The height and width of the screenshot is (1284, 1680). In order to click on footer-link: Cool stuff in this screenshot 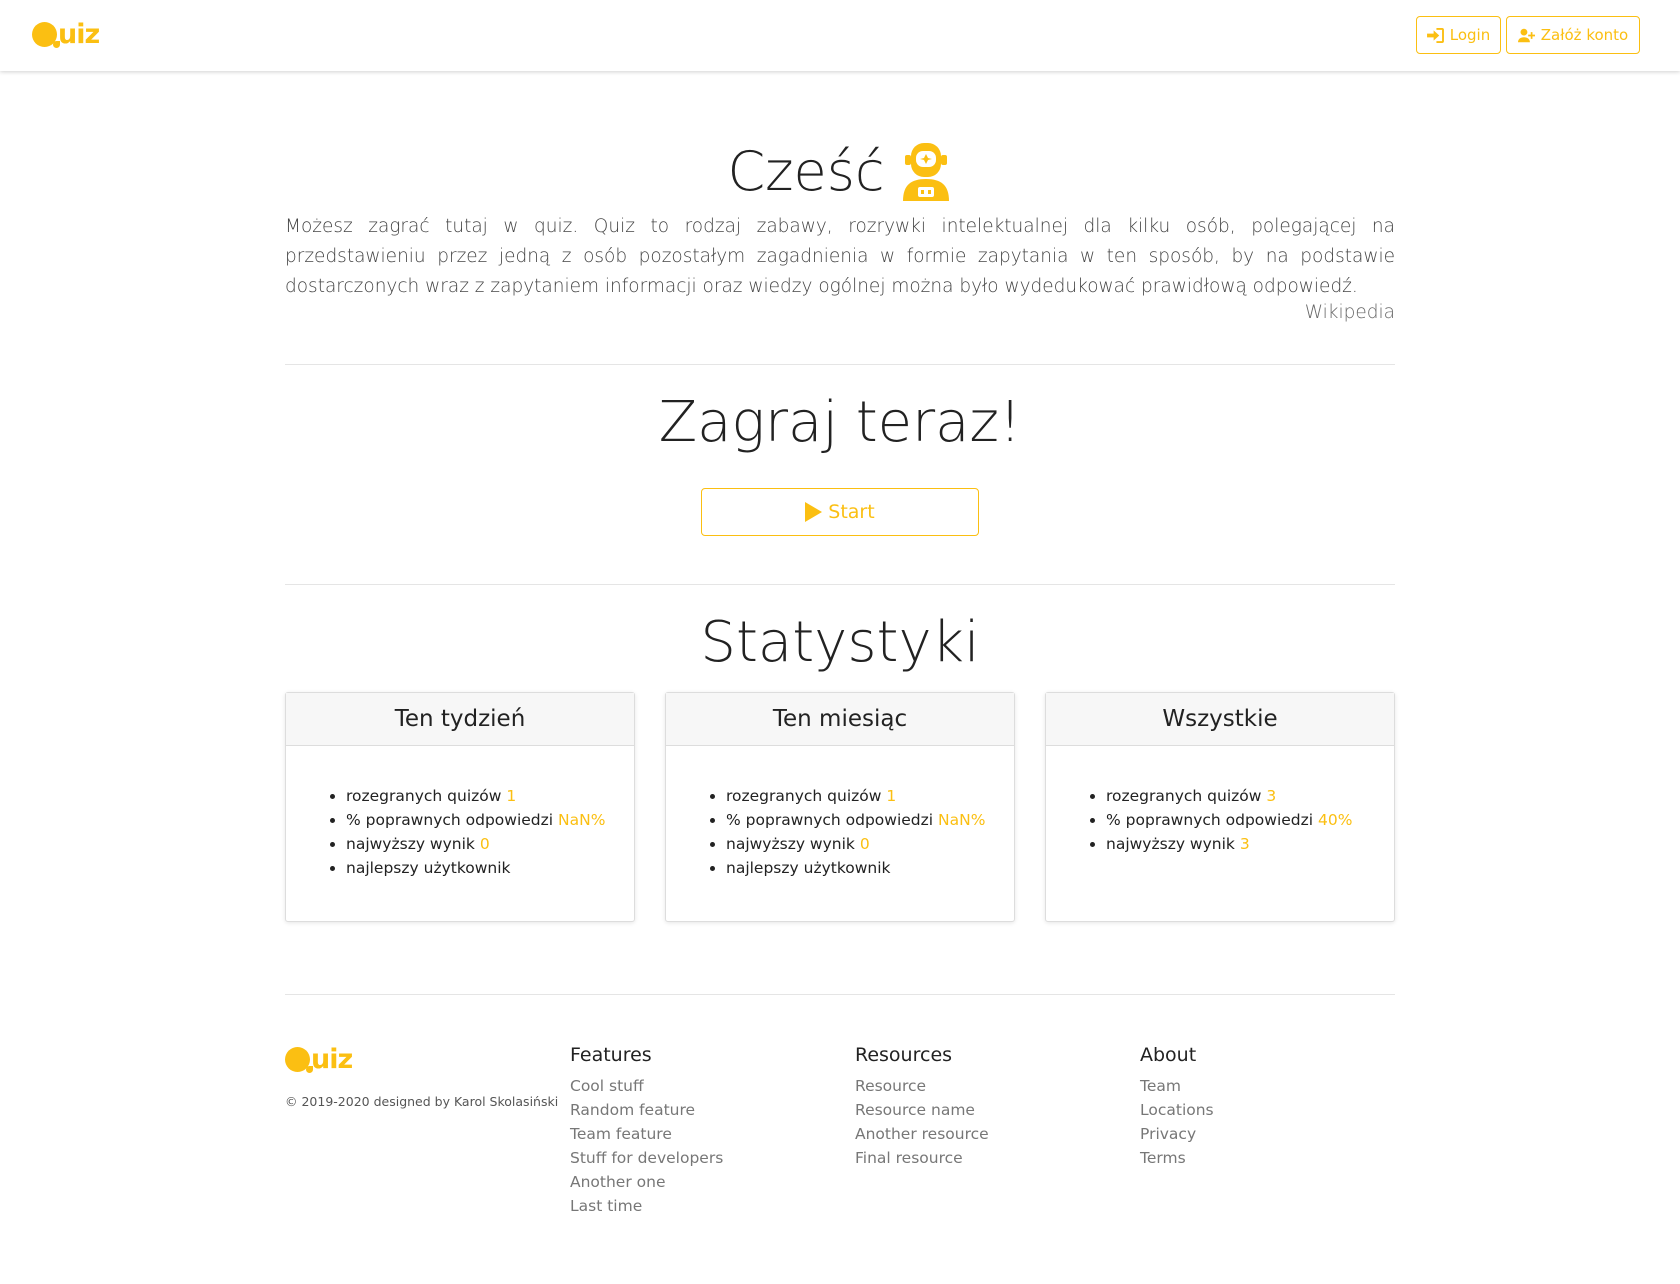, I will do `click(646, 1086)`.